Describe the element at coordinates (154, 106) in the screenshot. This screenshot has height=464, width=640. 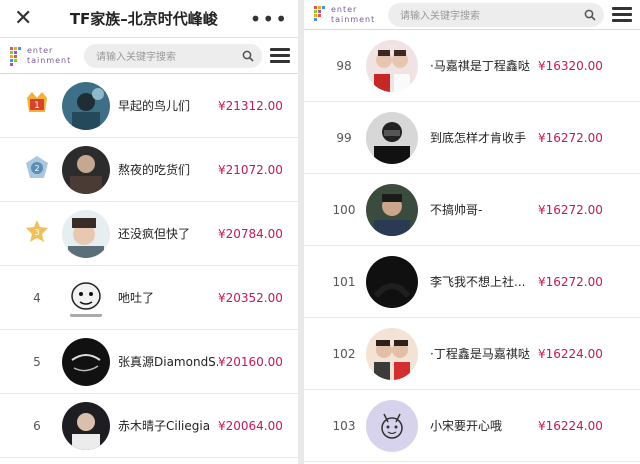
I see `nickname: 早起的鸟儿们` at that location.